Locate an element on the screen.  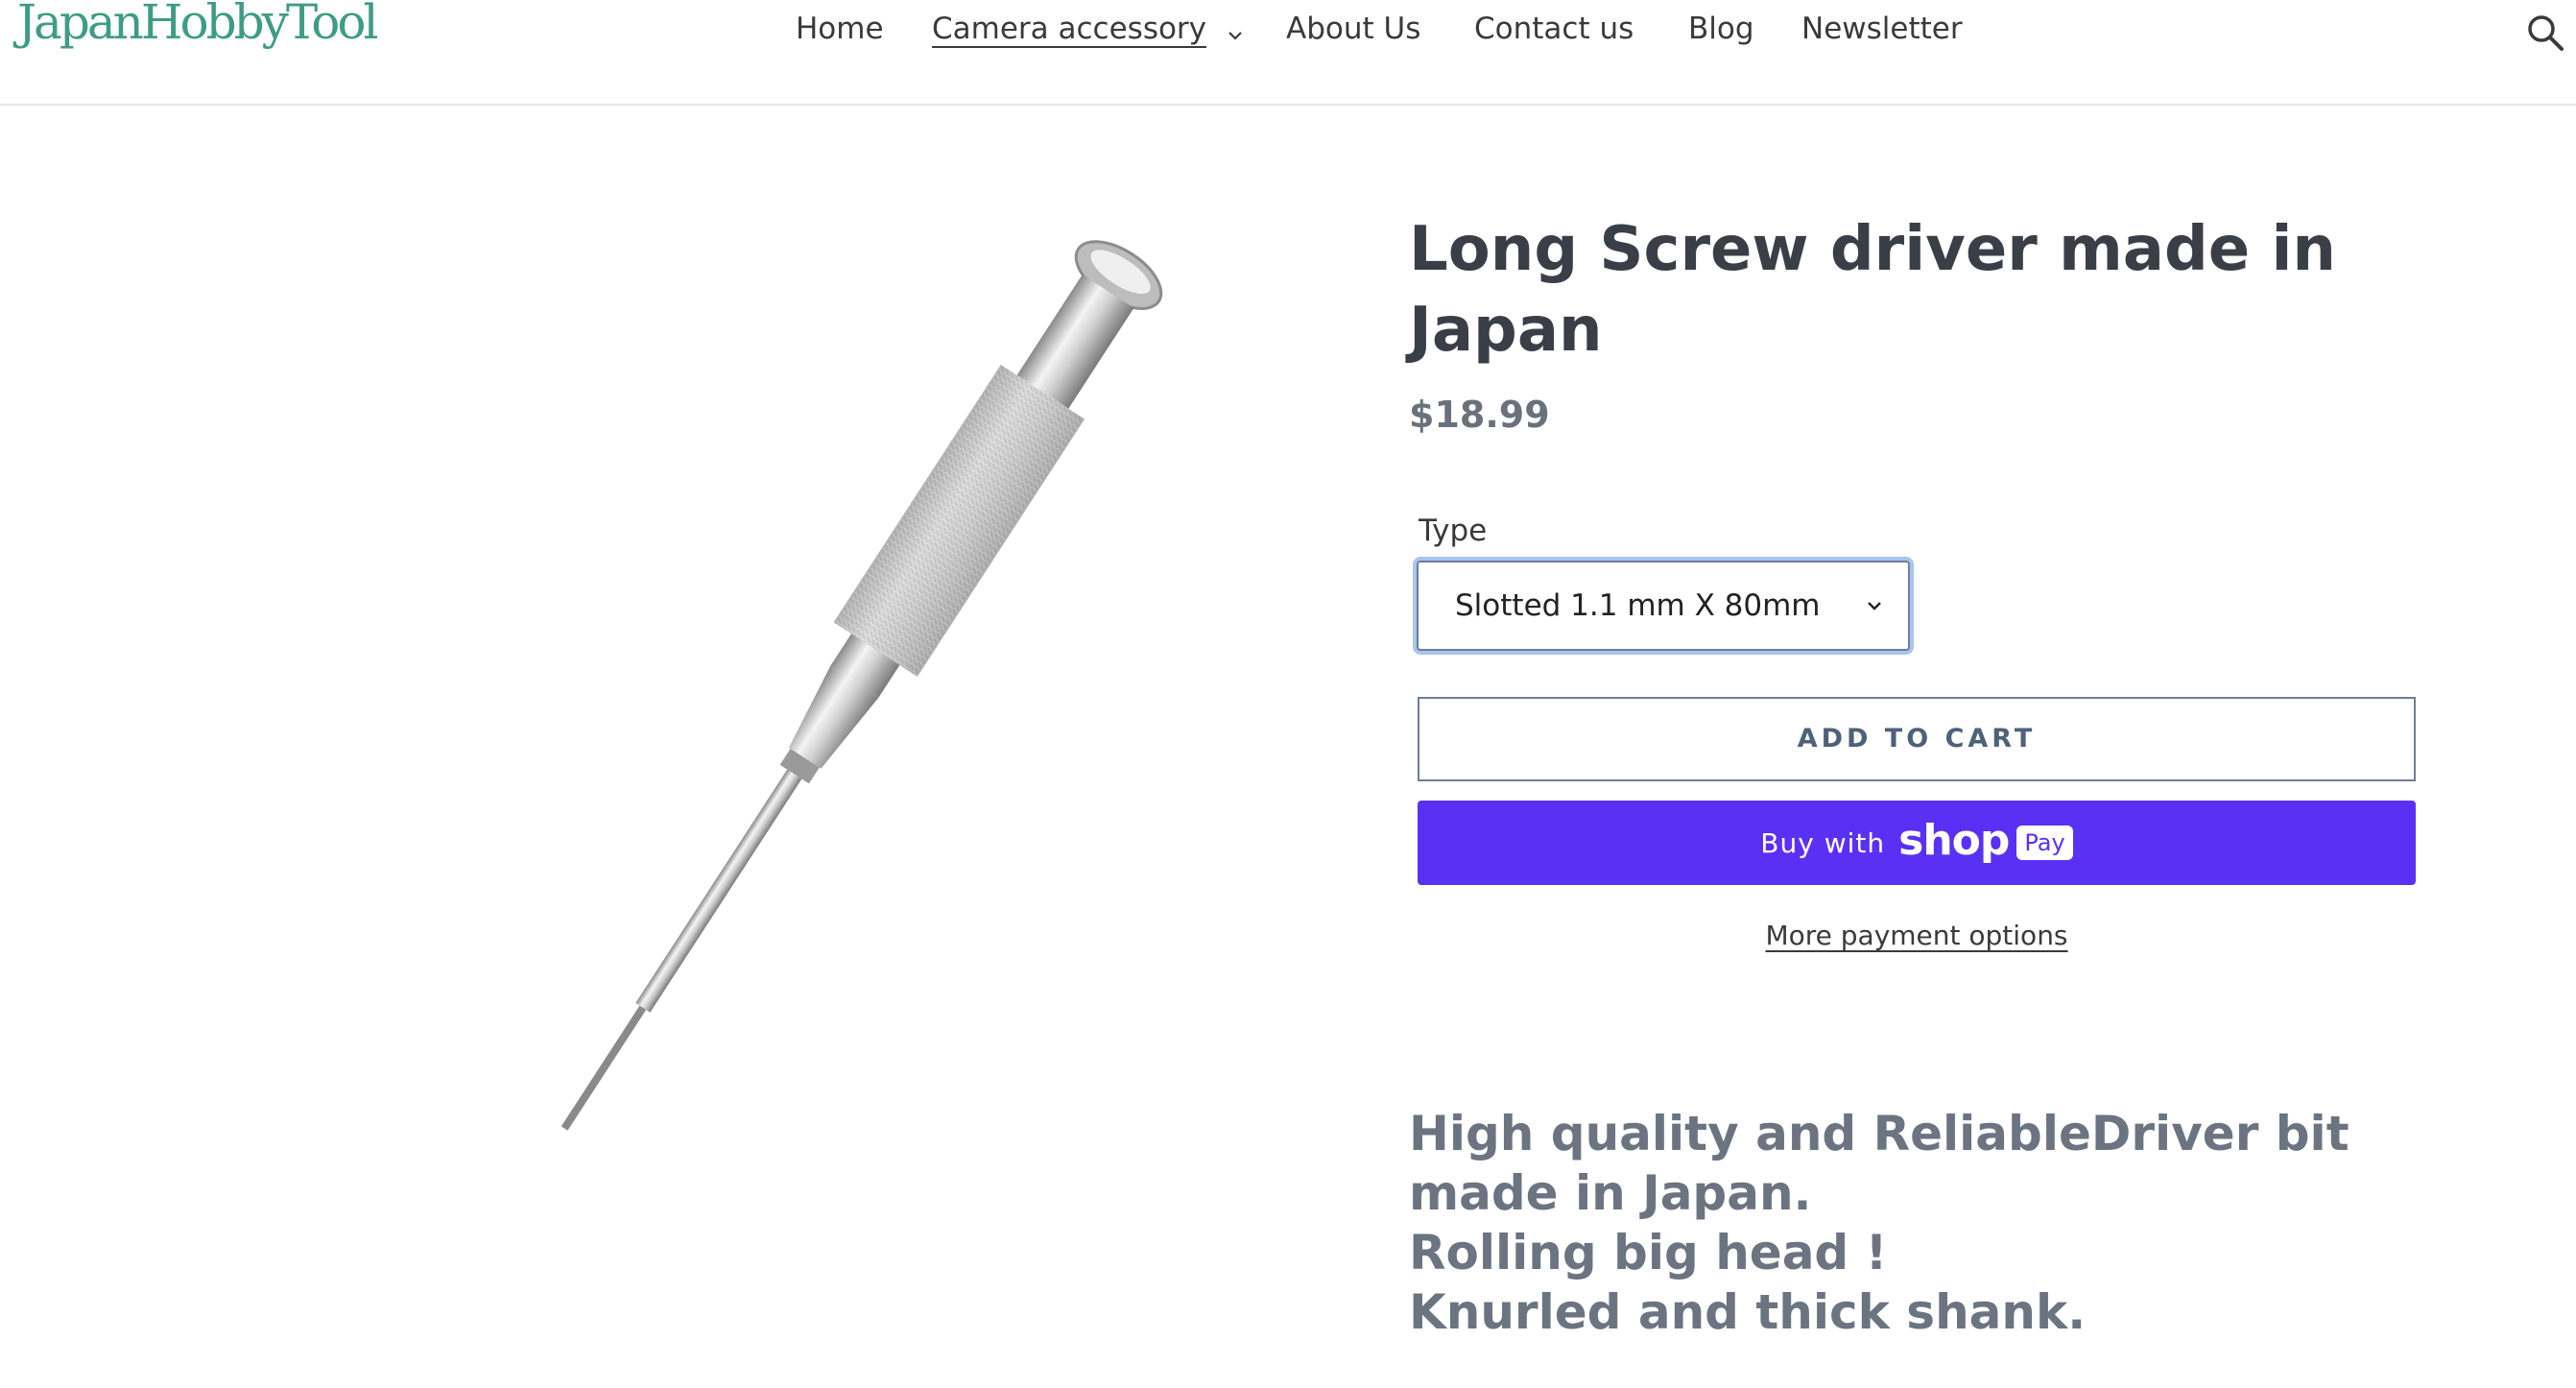
type-select-value: Slotted 1.1 mm X 80mm is located at coordinates (1638, 605).